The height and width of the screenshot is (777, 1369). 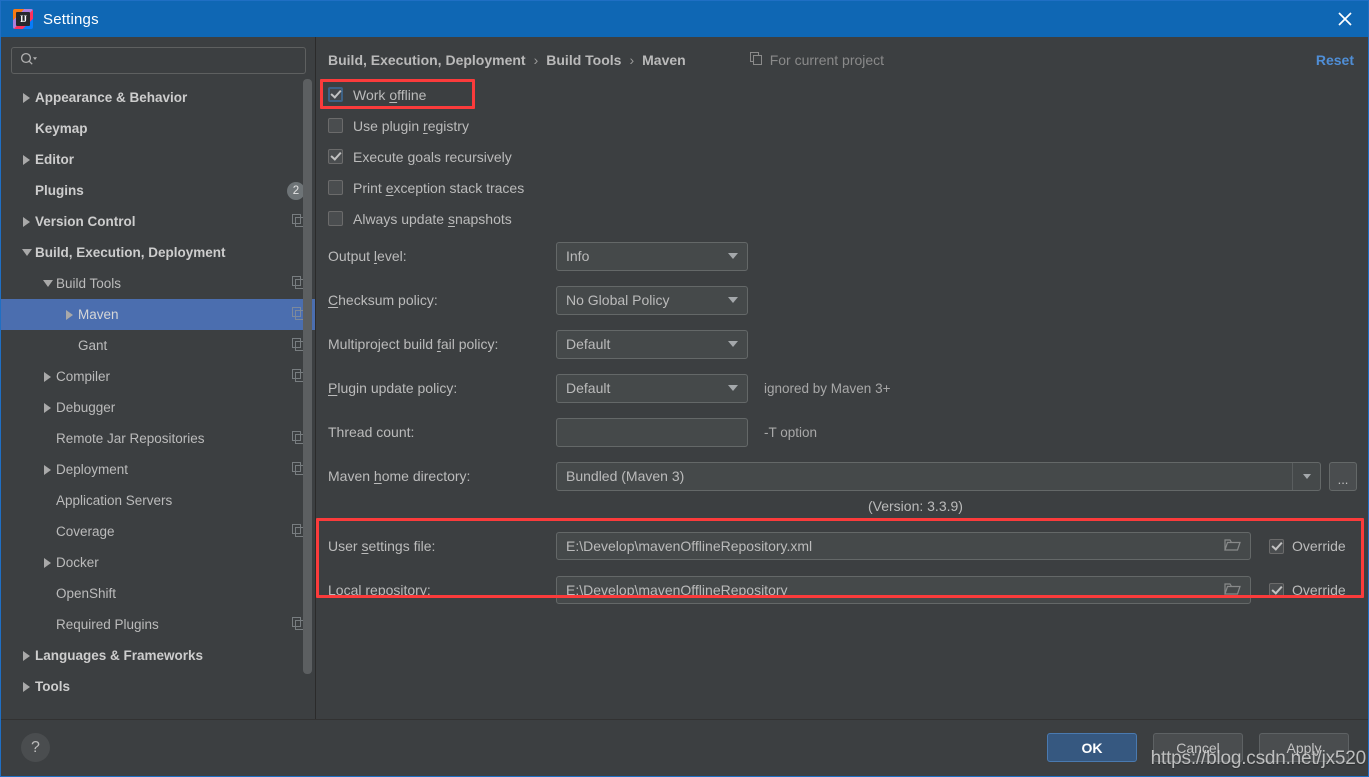 I want to click on sidebar-item-gant: Gant, so click(x=158, y=345).